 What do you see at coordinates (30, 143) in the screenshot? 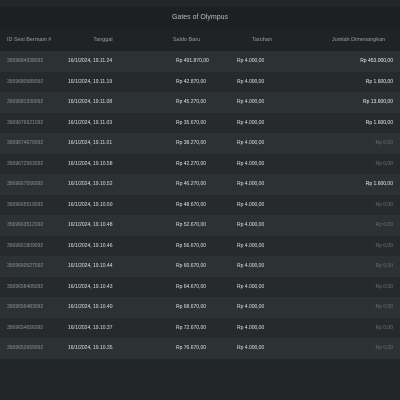
I see `session-id-cell: 3569674679092` at bounding box center [30, 143].